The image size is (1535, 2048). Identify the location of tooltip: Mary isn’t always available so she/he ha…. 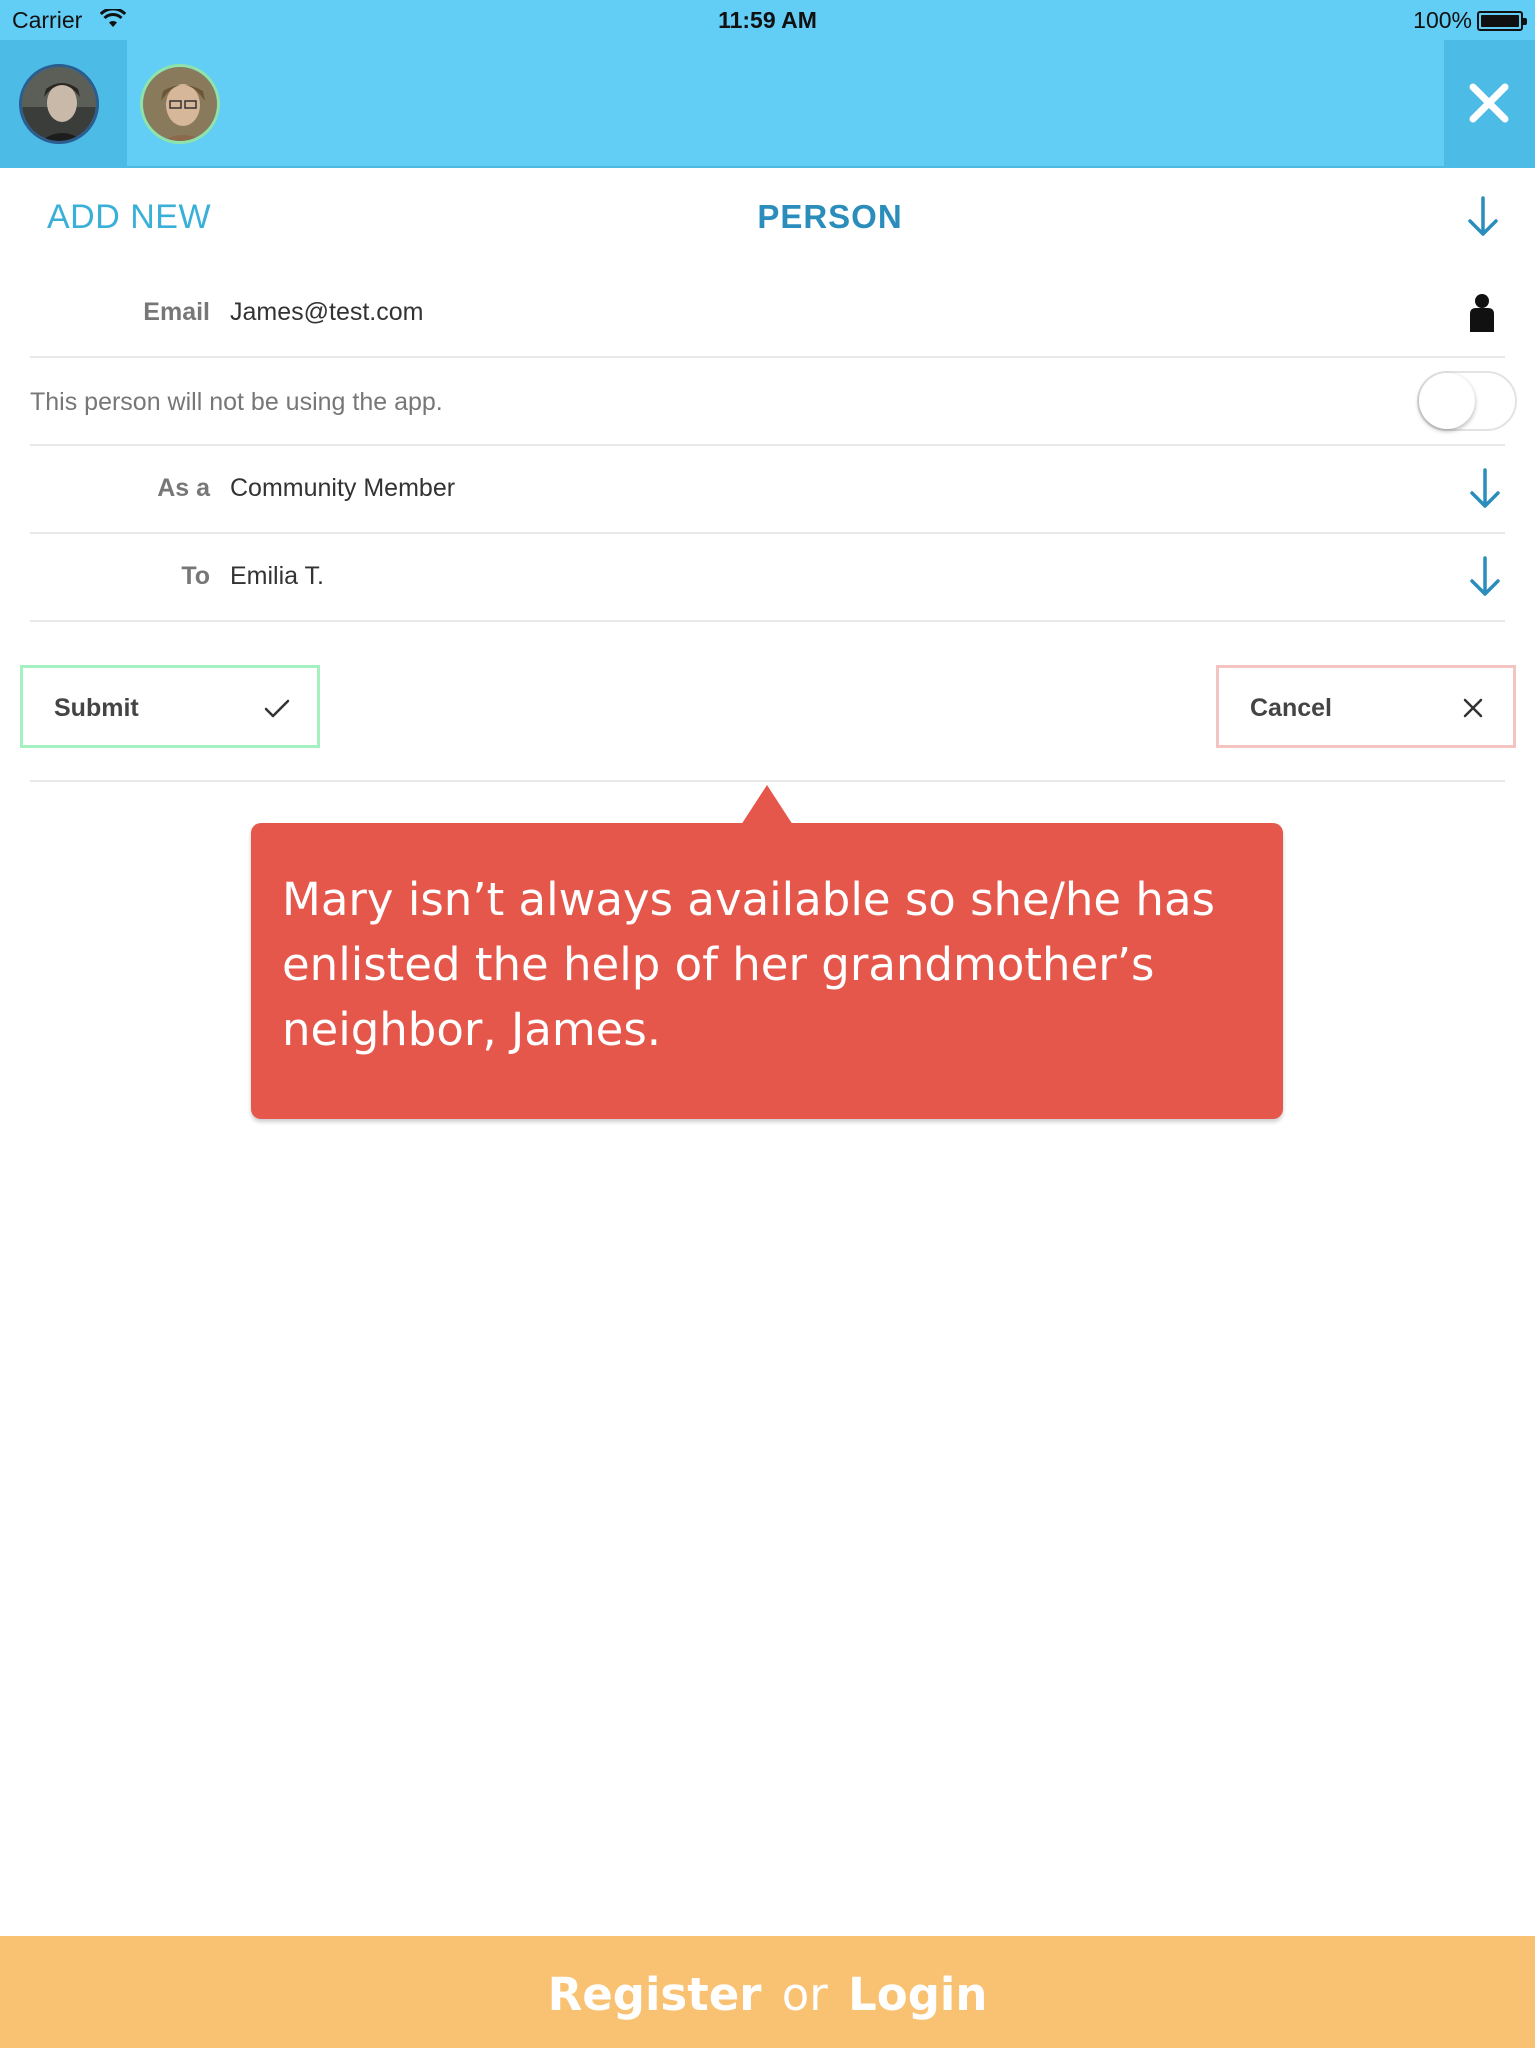
(767, 971).